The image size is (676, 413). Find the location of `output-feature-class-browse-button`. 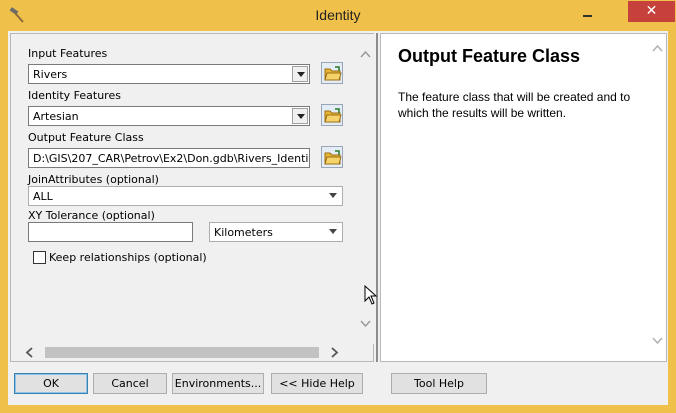

output-feature-class-browse-button is located at coordinates (332, 157).